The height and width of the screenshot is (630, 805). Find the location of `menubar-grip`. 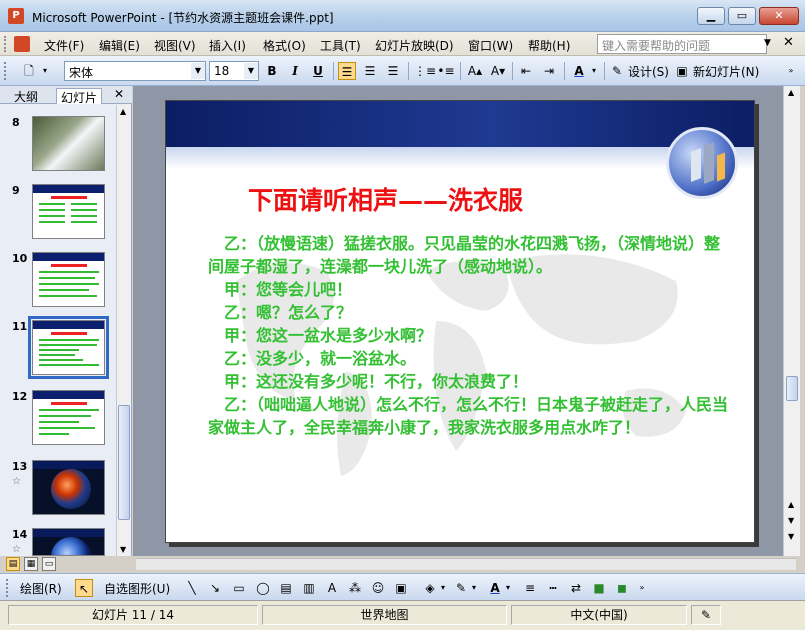

menubar-grip is located at coordinates (5, 44).